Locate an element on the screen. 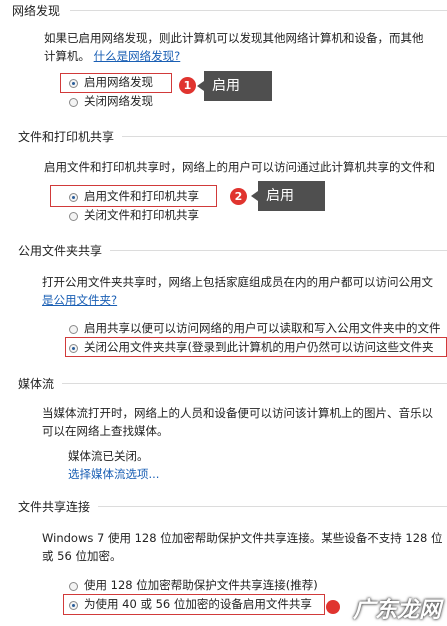 This screenshot has width=447, height=626. file-sharing-connections-description-line2: 或 56 位加密。 is located at coordinates (82, 556).